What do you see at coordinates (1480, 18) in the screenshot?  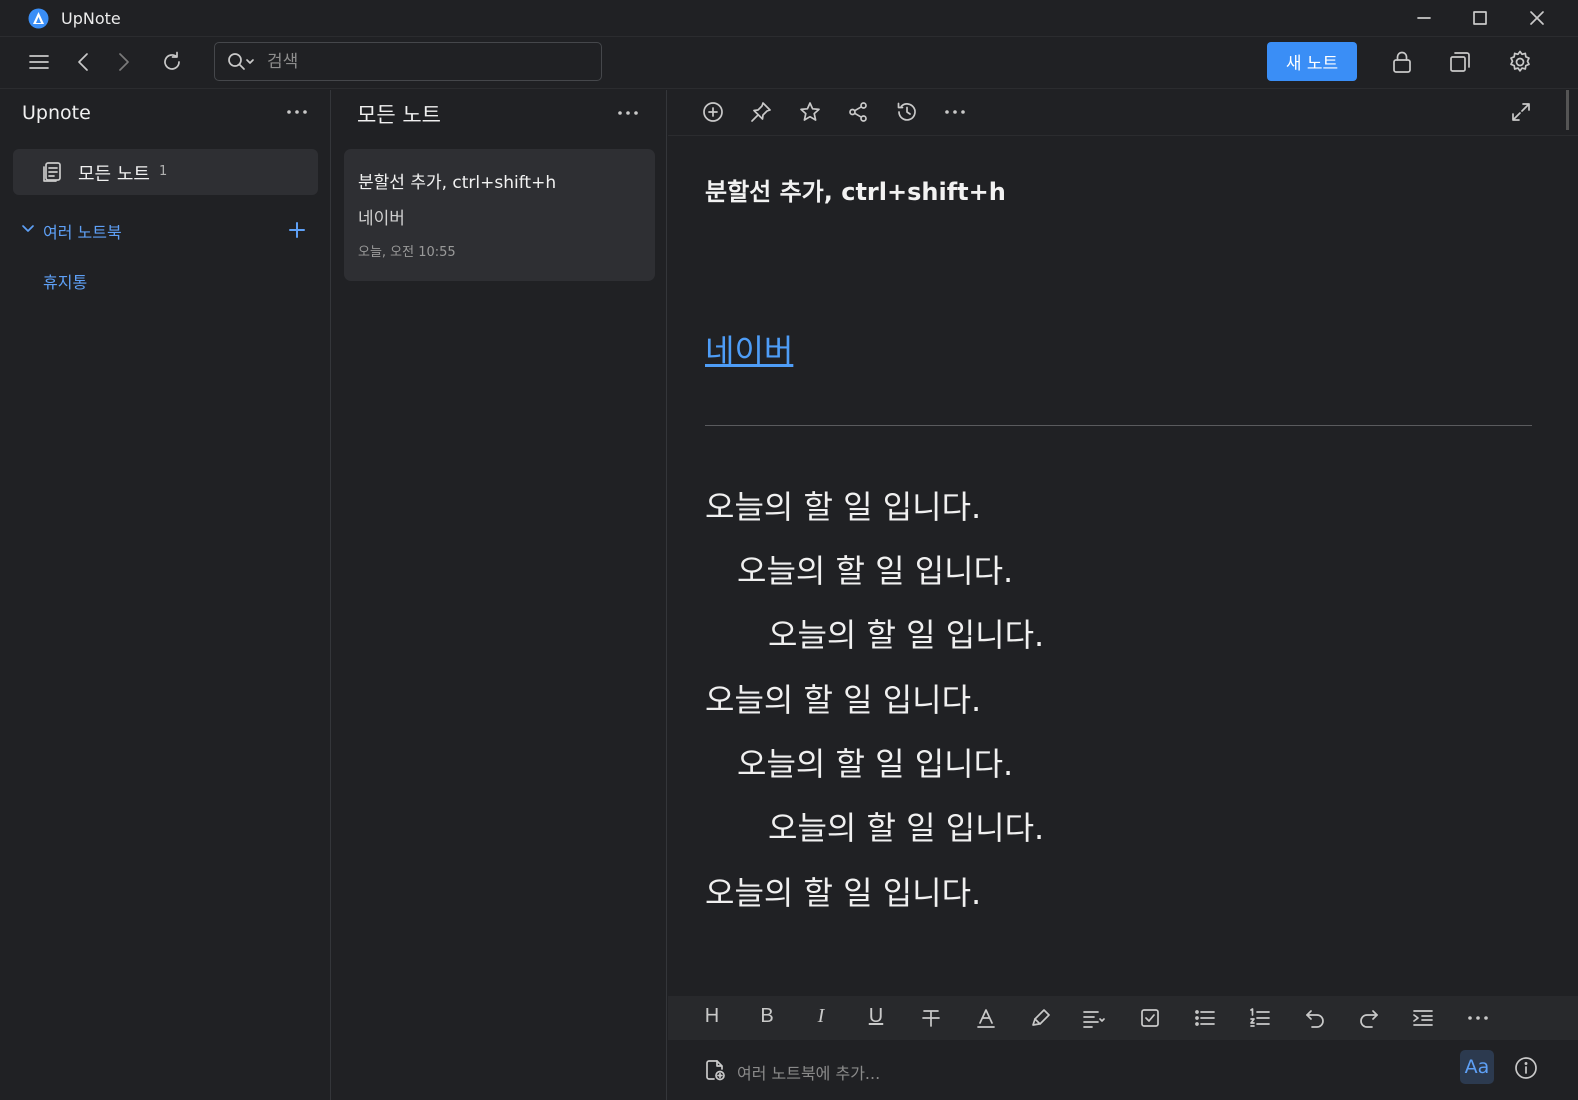 I see `maximize-icon` at bounding box center [1480, 18].